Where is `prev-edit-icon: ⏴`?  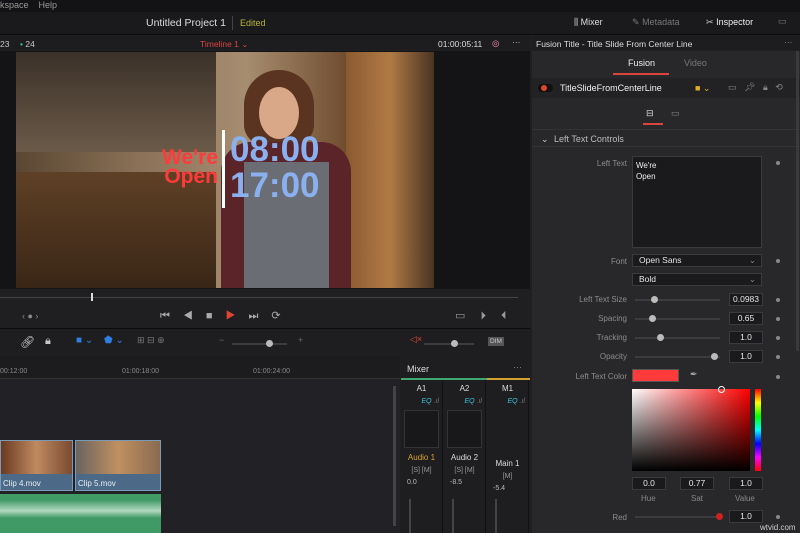
prev-edit-icon: ⏴ is located at coordinates (504, 316).